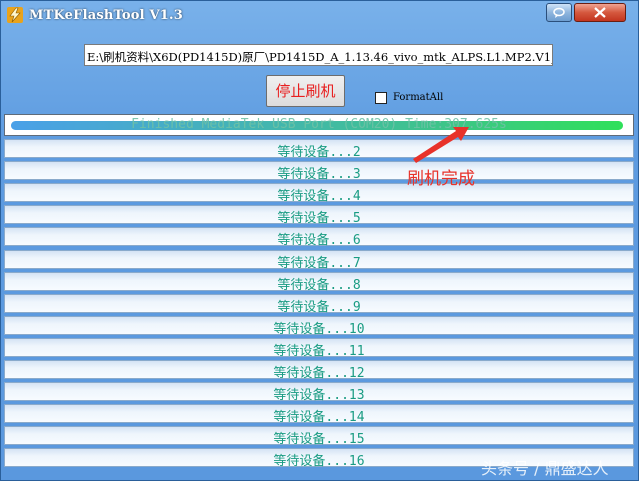 The height and width of the screenshot is (481, 639). What do you see at coordinates (319, 307) in the screenshot?
I see `device-row-label: 等待设备...9` at bounding box center [319, 307].